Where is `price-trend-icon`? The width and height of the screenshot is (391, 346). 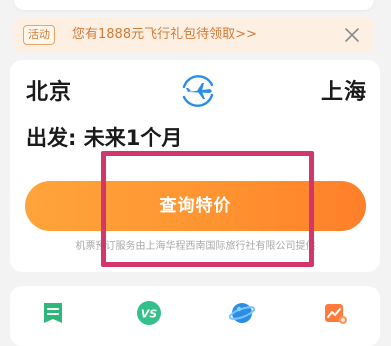 price-trend-icon is located at coordinates (335, 313).